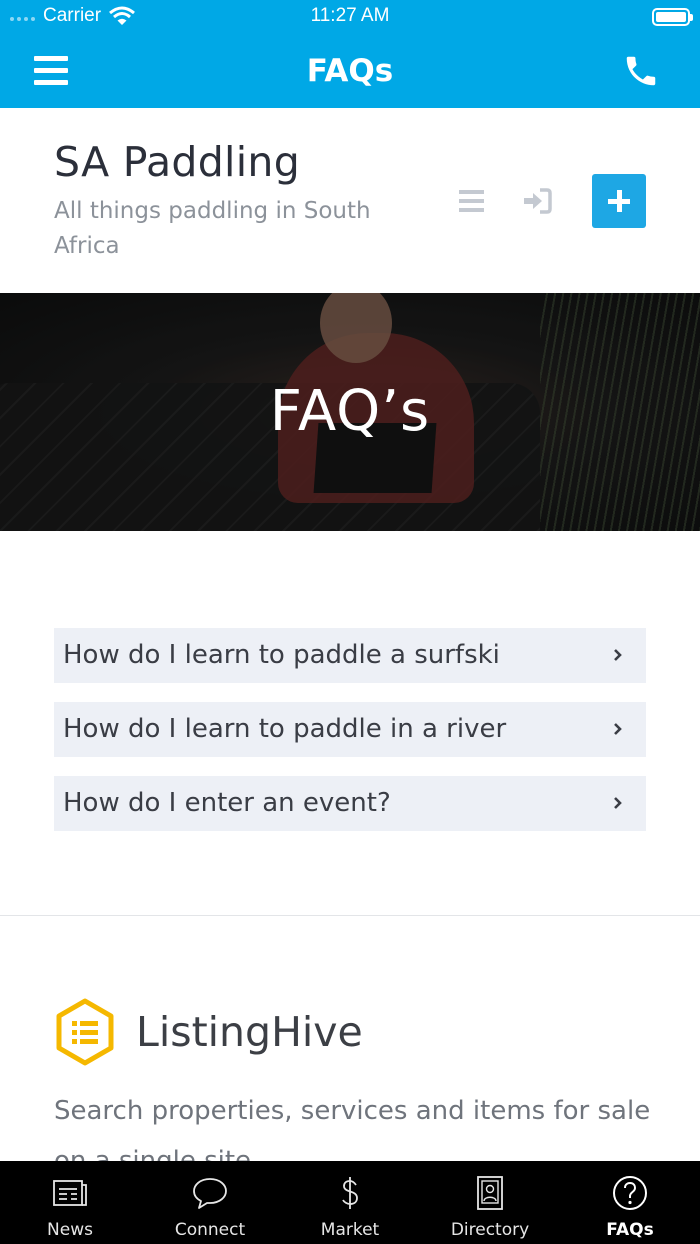 The image size is (700, 1244). I want to click on tab-market: Market, so click(350, 1202).